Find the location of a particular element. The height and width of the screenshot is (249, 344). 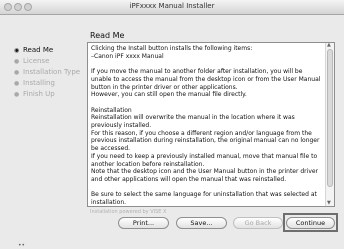

step-label: Installation Type is located at coordinates (52, 72).